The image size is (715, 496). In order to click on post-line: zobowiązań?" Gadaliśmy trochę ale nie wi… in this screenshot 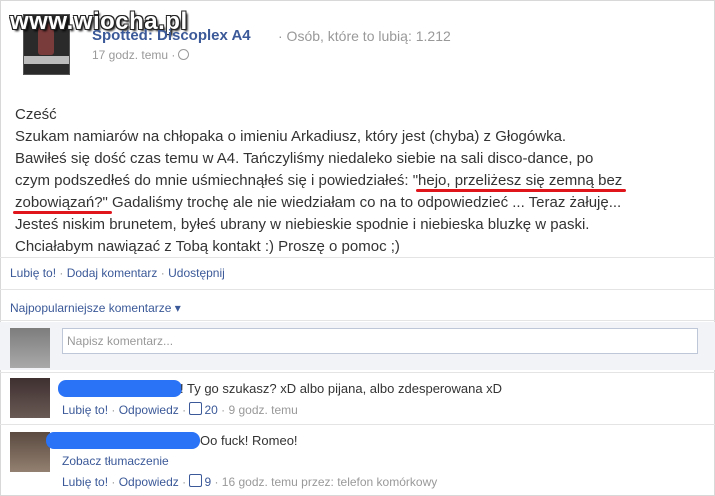, I will do `click(360, 203)`.